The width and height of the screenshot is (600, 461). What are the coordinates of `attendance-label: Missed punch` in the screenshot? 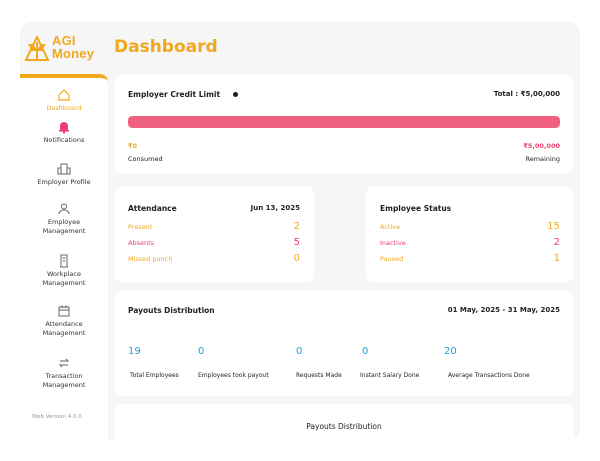 It's located at (150, 259).